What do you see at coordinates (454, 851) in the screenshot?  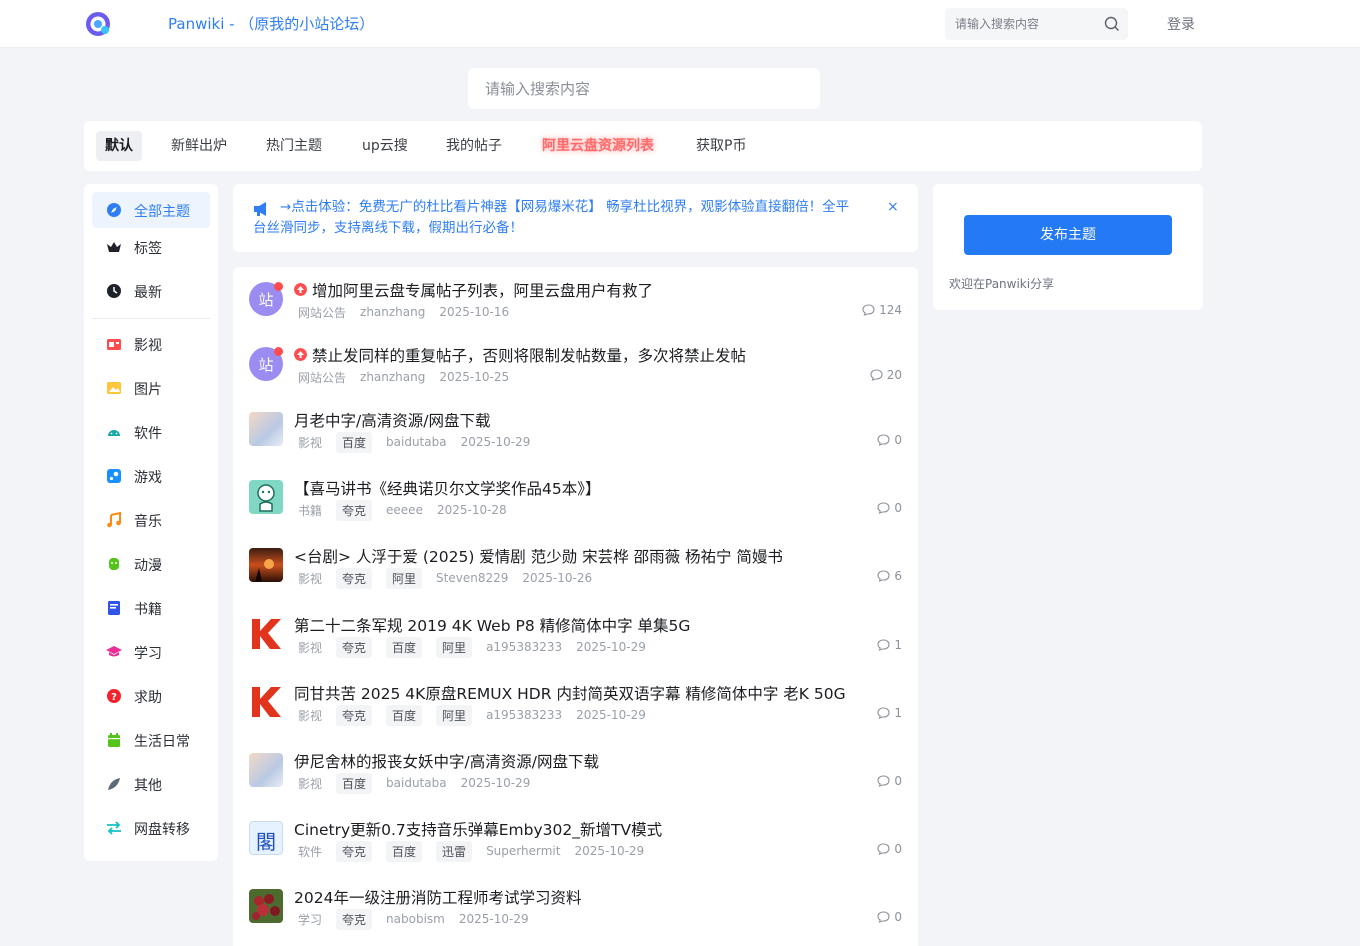 I see `post-tag: 迅雷` at bounding box center [454, 851].